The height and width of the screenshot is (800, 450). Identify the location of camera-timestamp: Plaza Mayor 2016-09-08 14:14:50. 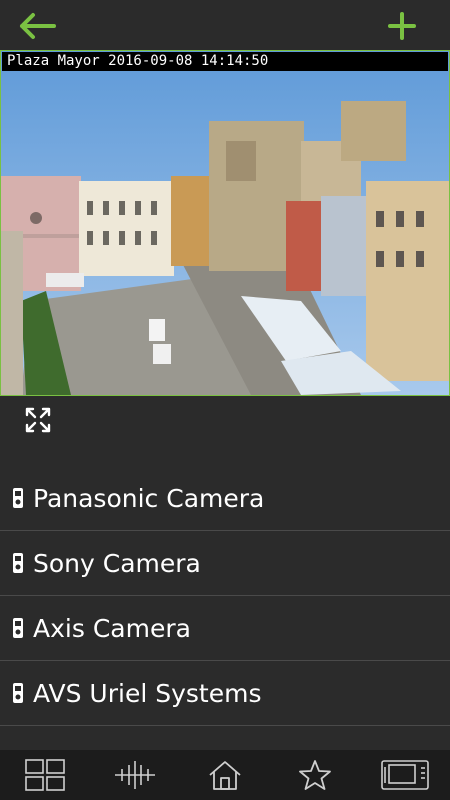
(225, 61).